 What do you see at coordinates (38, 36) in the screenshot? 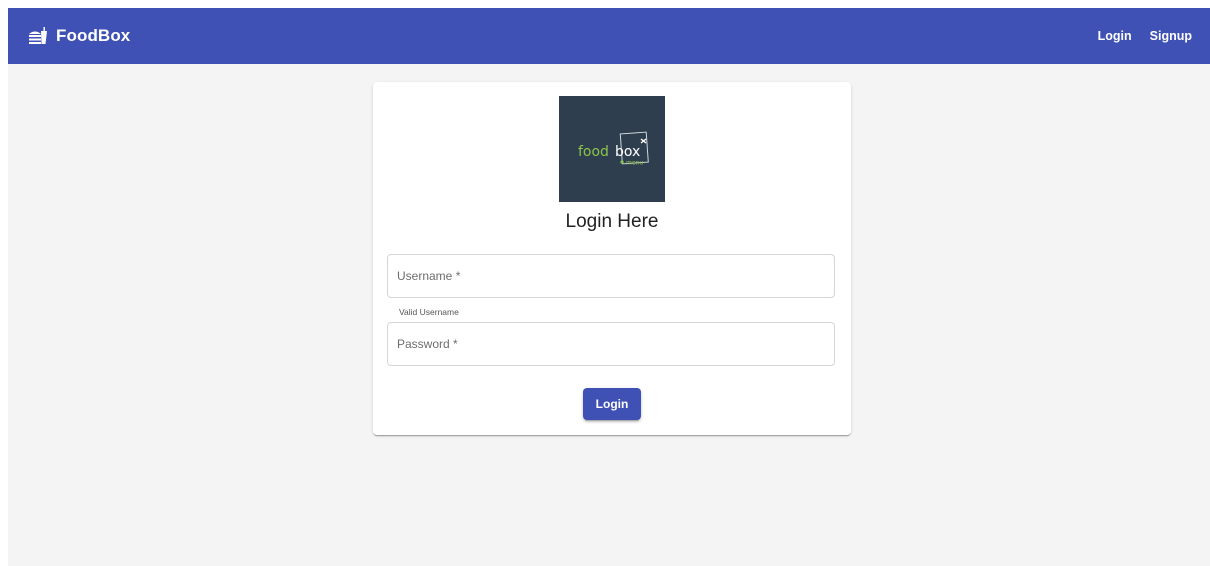
I see `fastfood-icon` at bounding box center [38, 36].